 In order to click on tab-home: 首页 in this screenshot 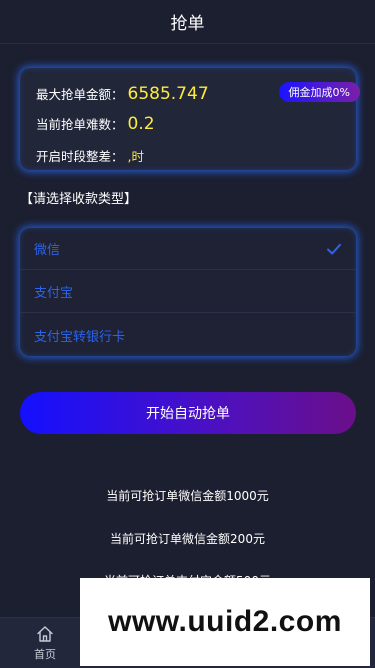, I will do `click(45, 644)`.